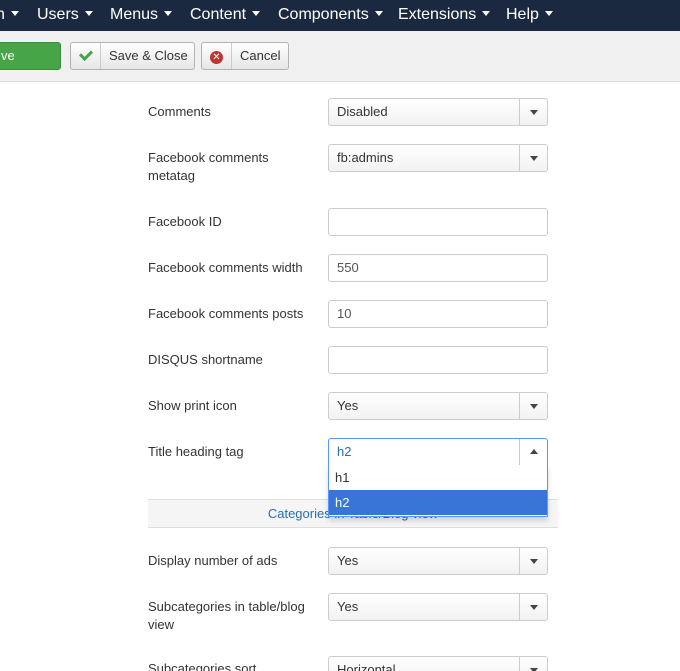  I want to click on comments-value: Disabled, so click(362, 111).